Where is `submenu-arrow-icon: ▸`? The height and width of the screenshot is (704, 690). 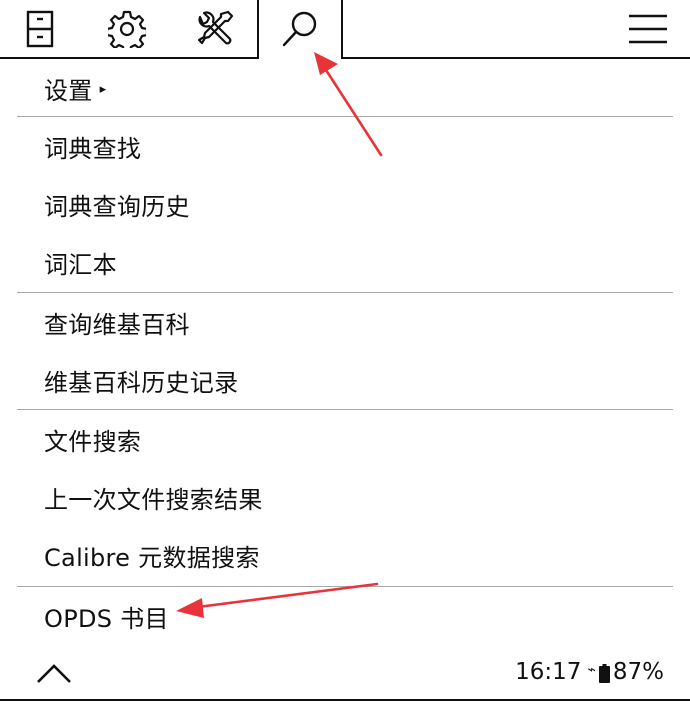 submenu-arrow-icon: ▸ is located at coordinates (103, 89).